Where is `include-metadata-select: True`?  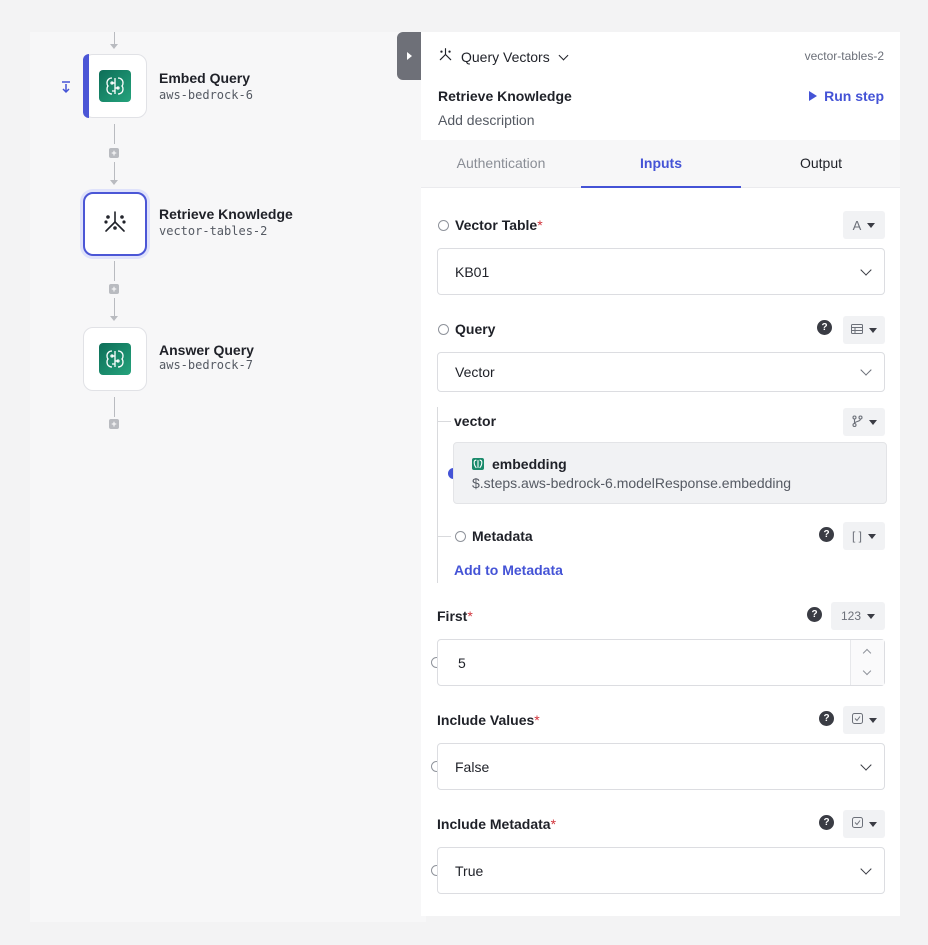
include-metadata-select: True is located at coordinates (661, 870).